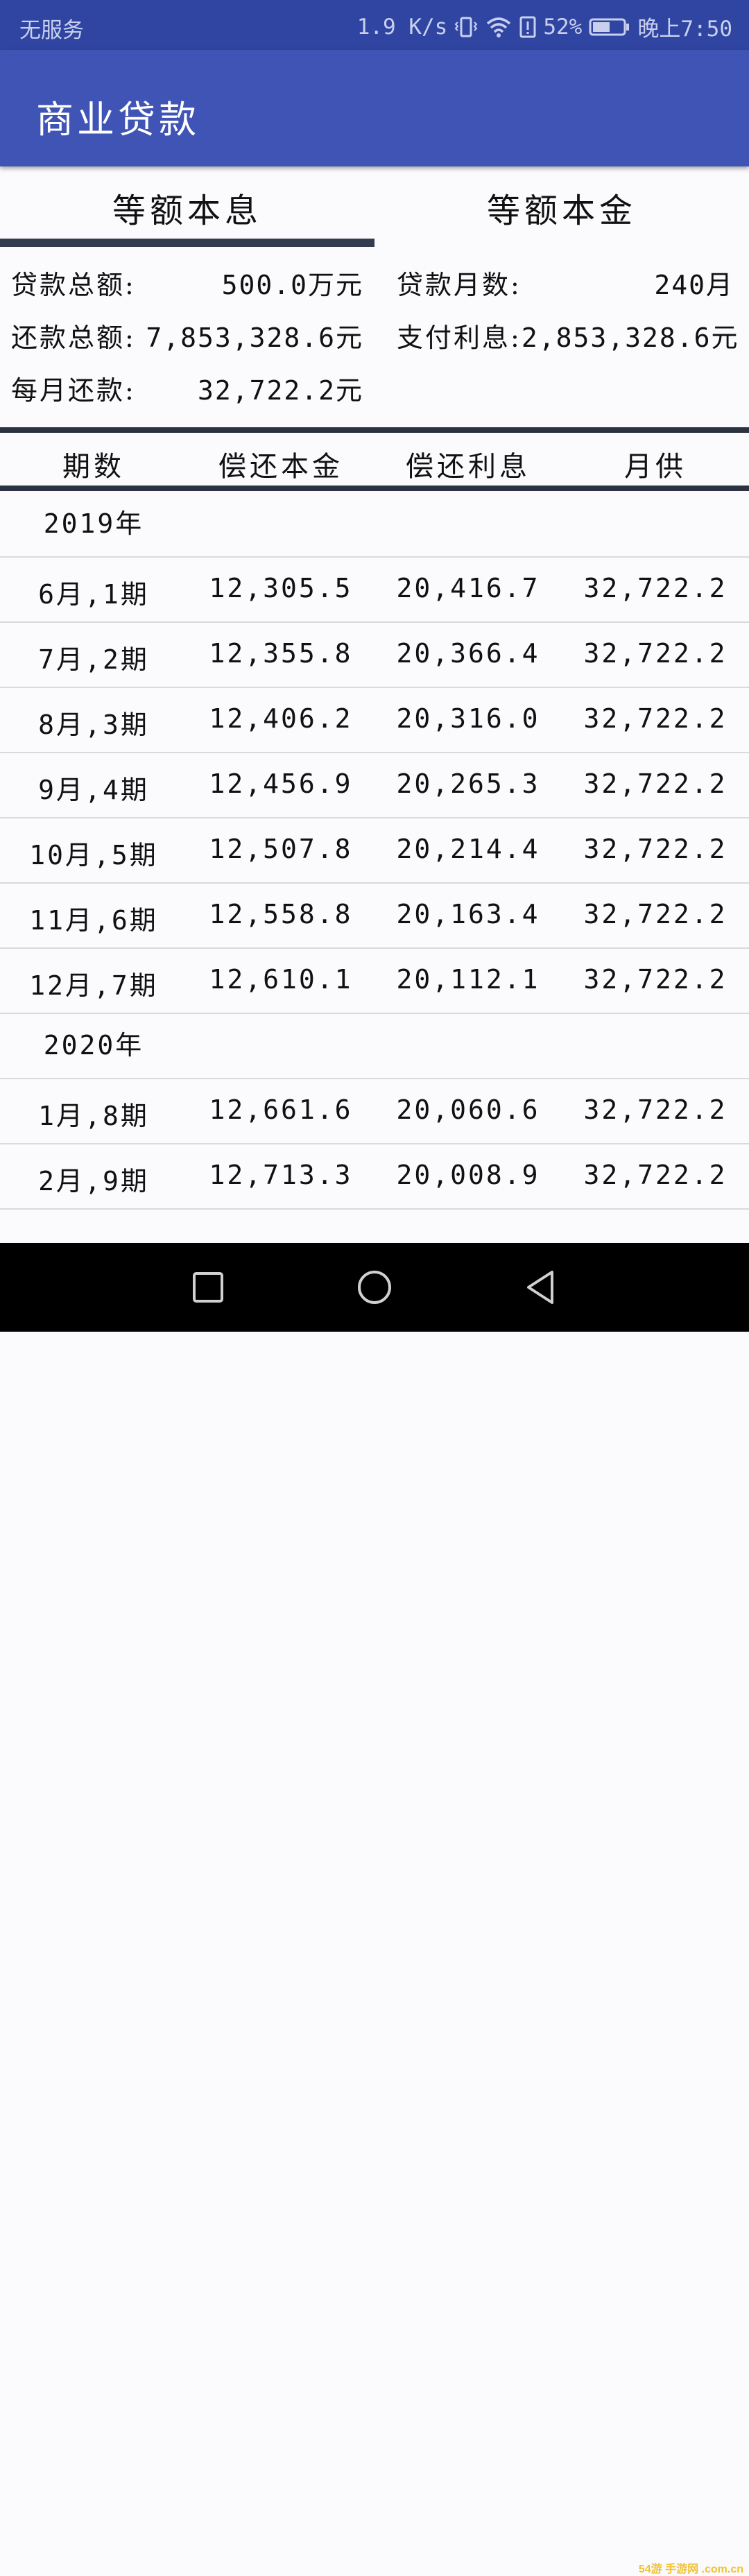 Image resolution: width=749 pixels, height=2576 pixels. Describe the element at coordinates (93, 592) in the screenshot. I see `period-cell: 6月,1期` at that location.